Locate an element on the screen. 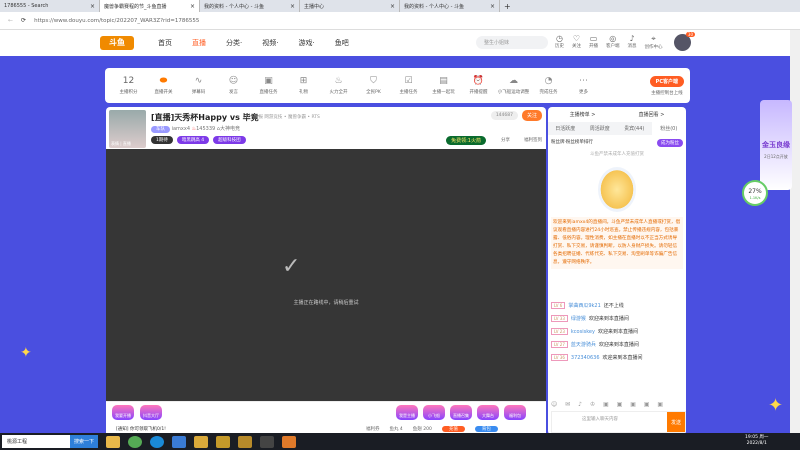 The width and height of the screenshot is (800, 450). new-tab-icon: + is located at coordinates (507, 6).